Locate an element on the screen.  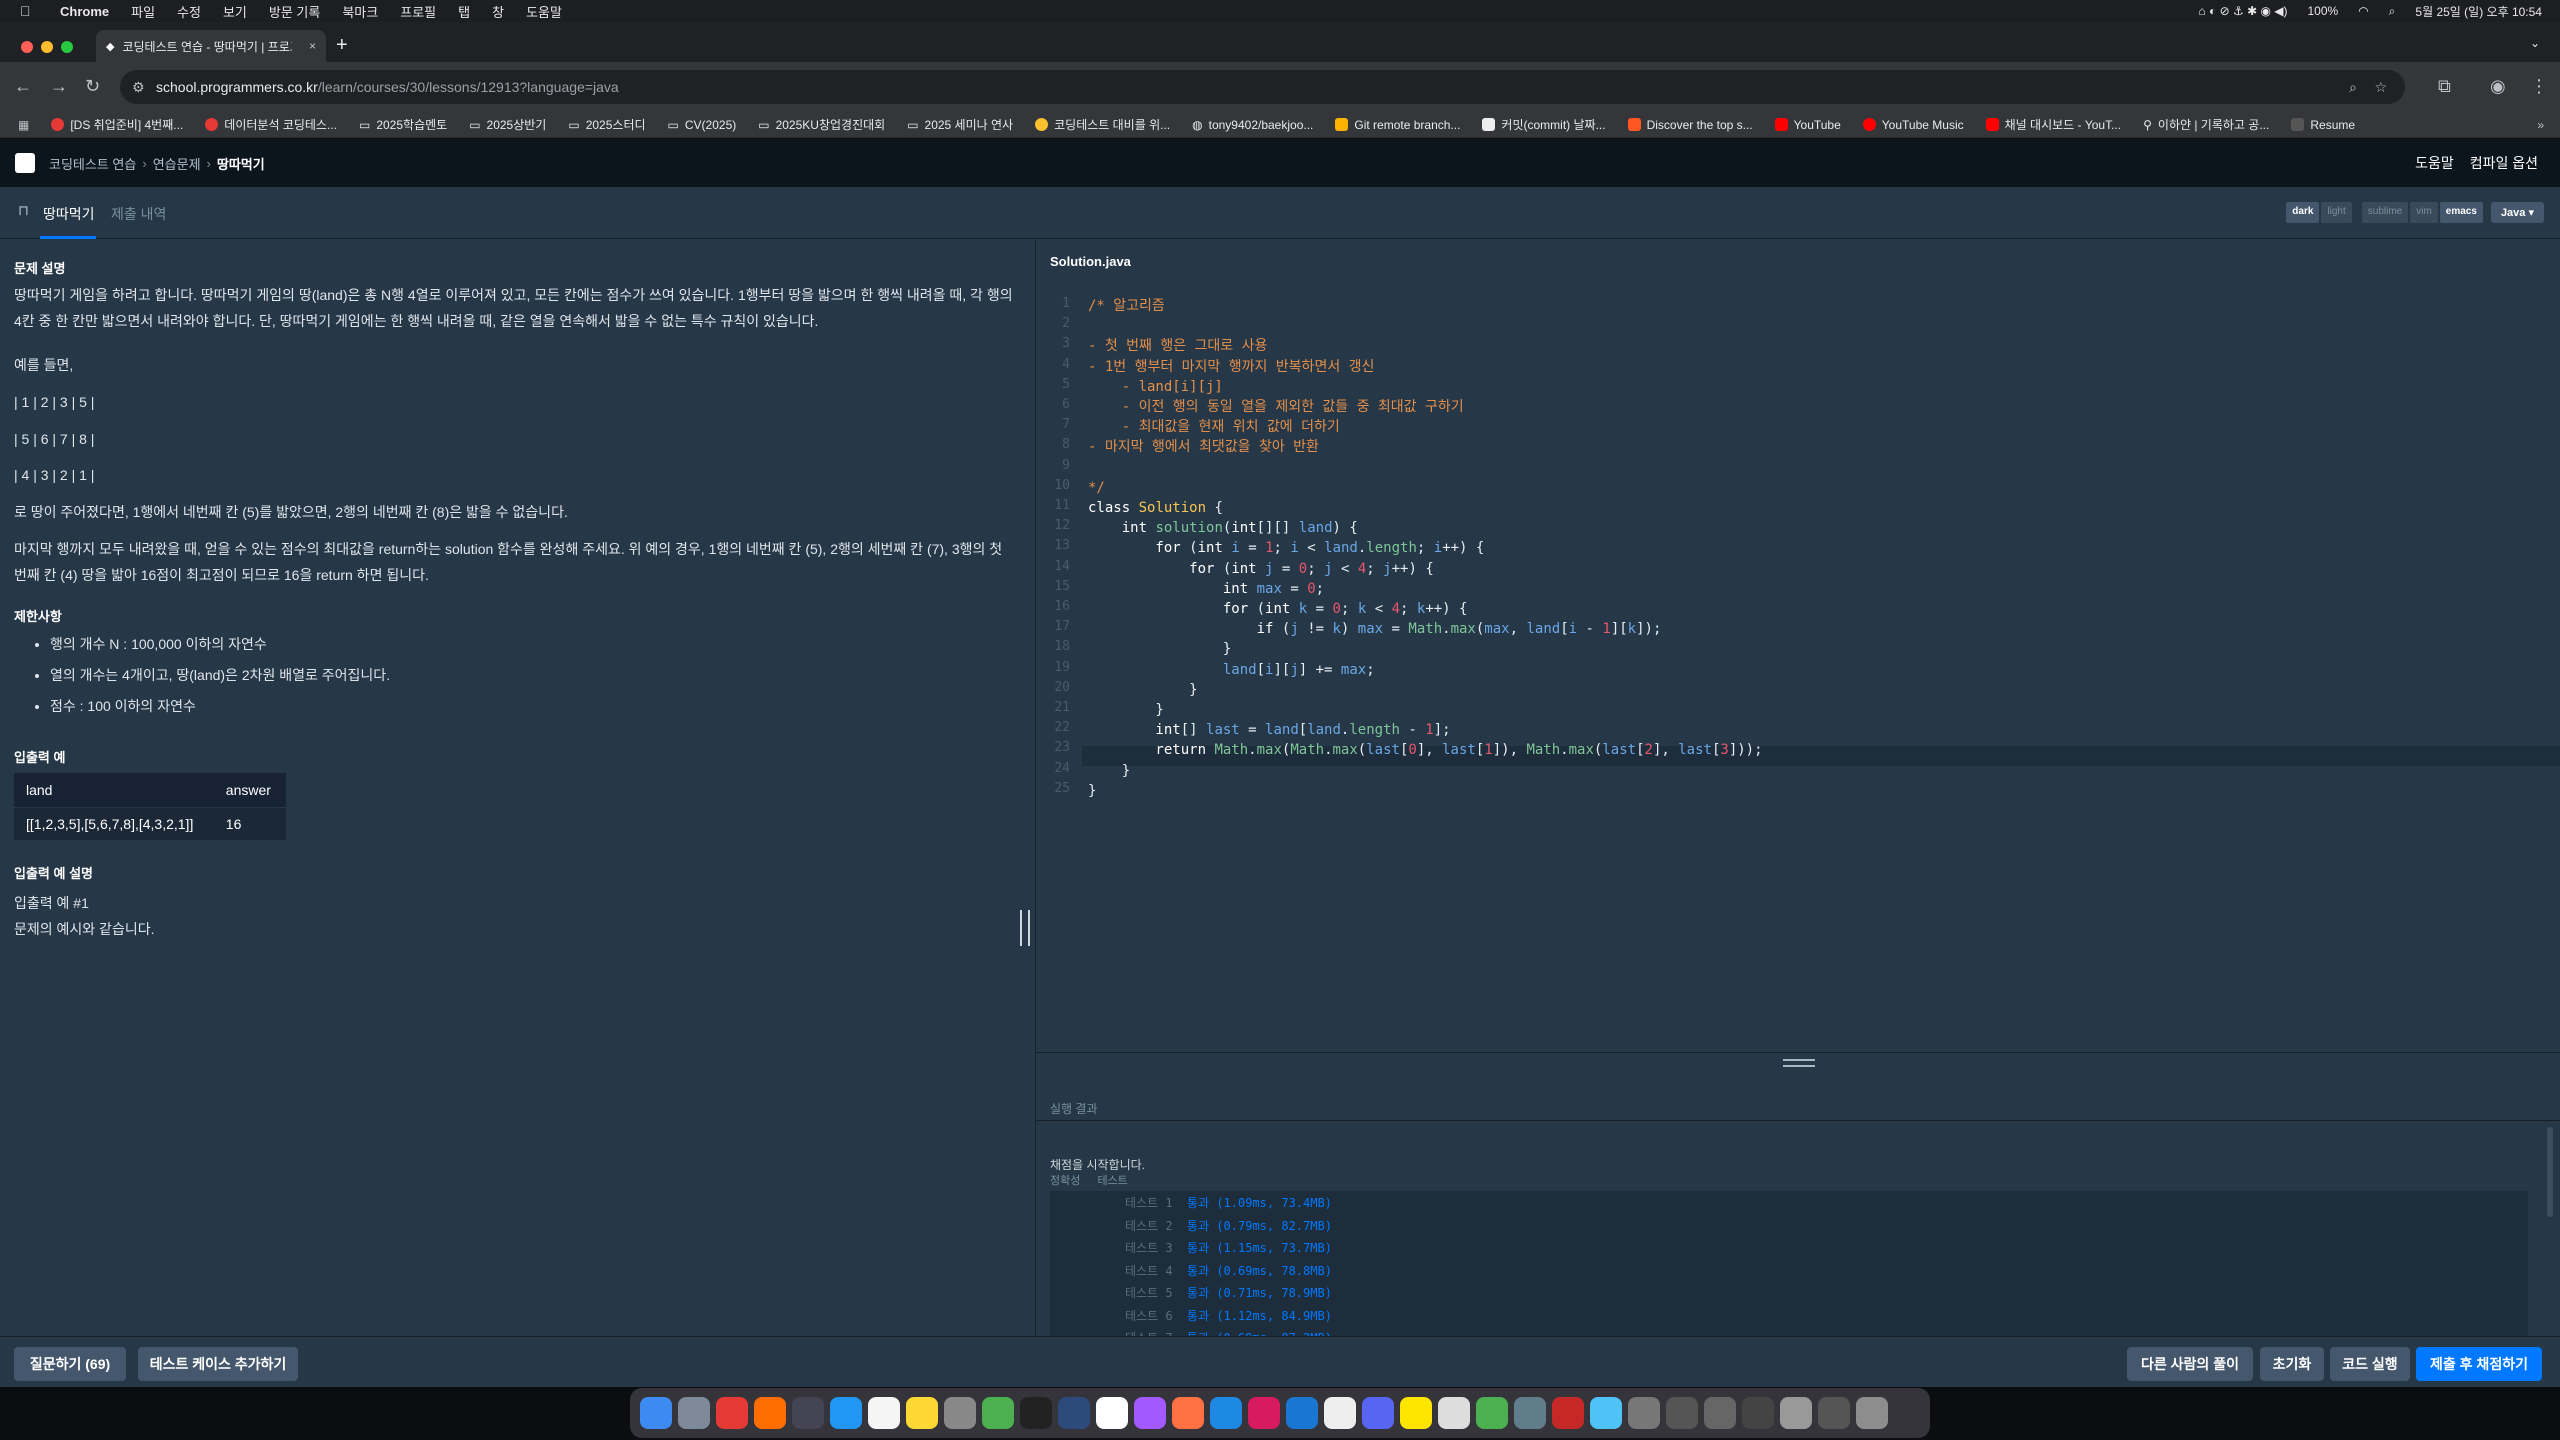
submit-button: 제출 후 채점하기 is located at coordinates (2479, 1364).